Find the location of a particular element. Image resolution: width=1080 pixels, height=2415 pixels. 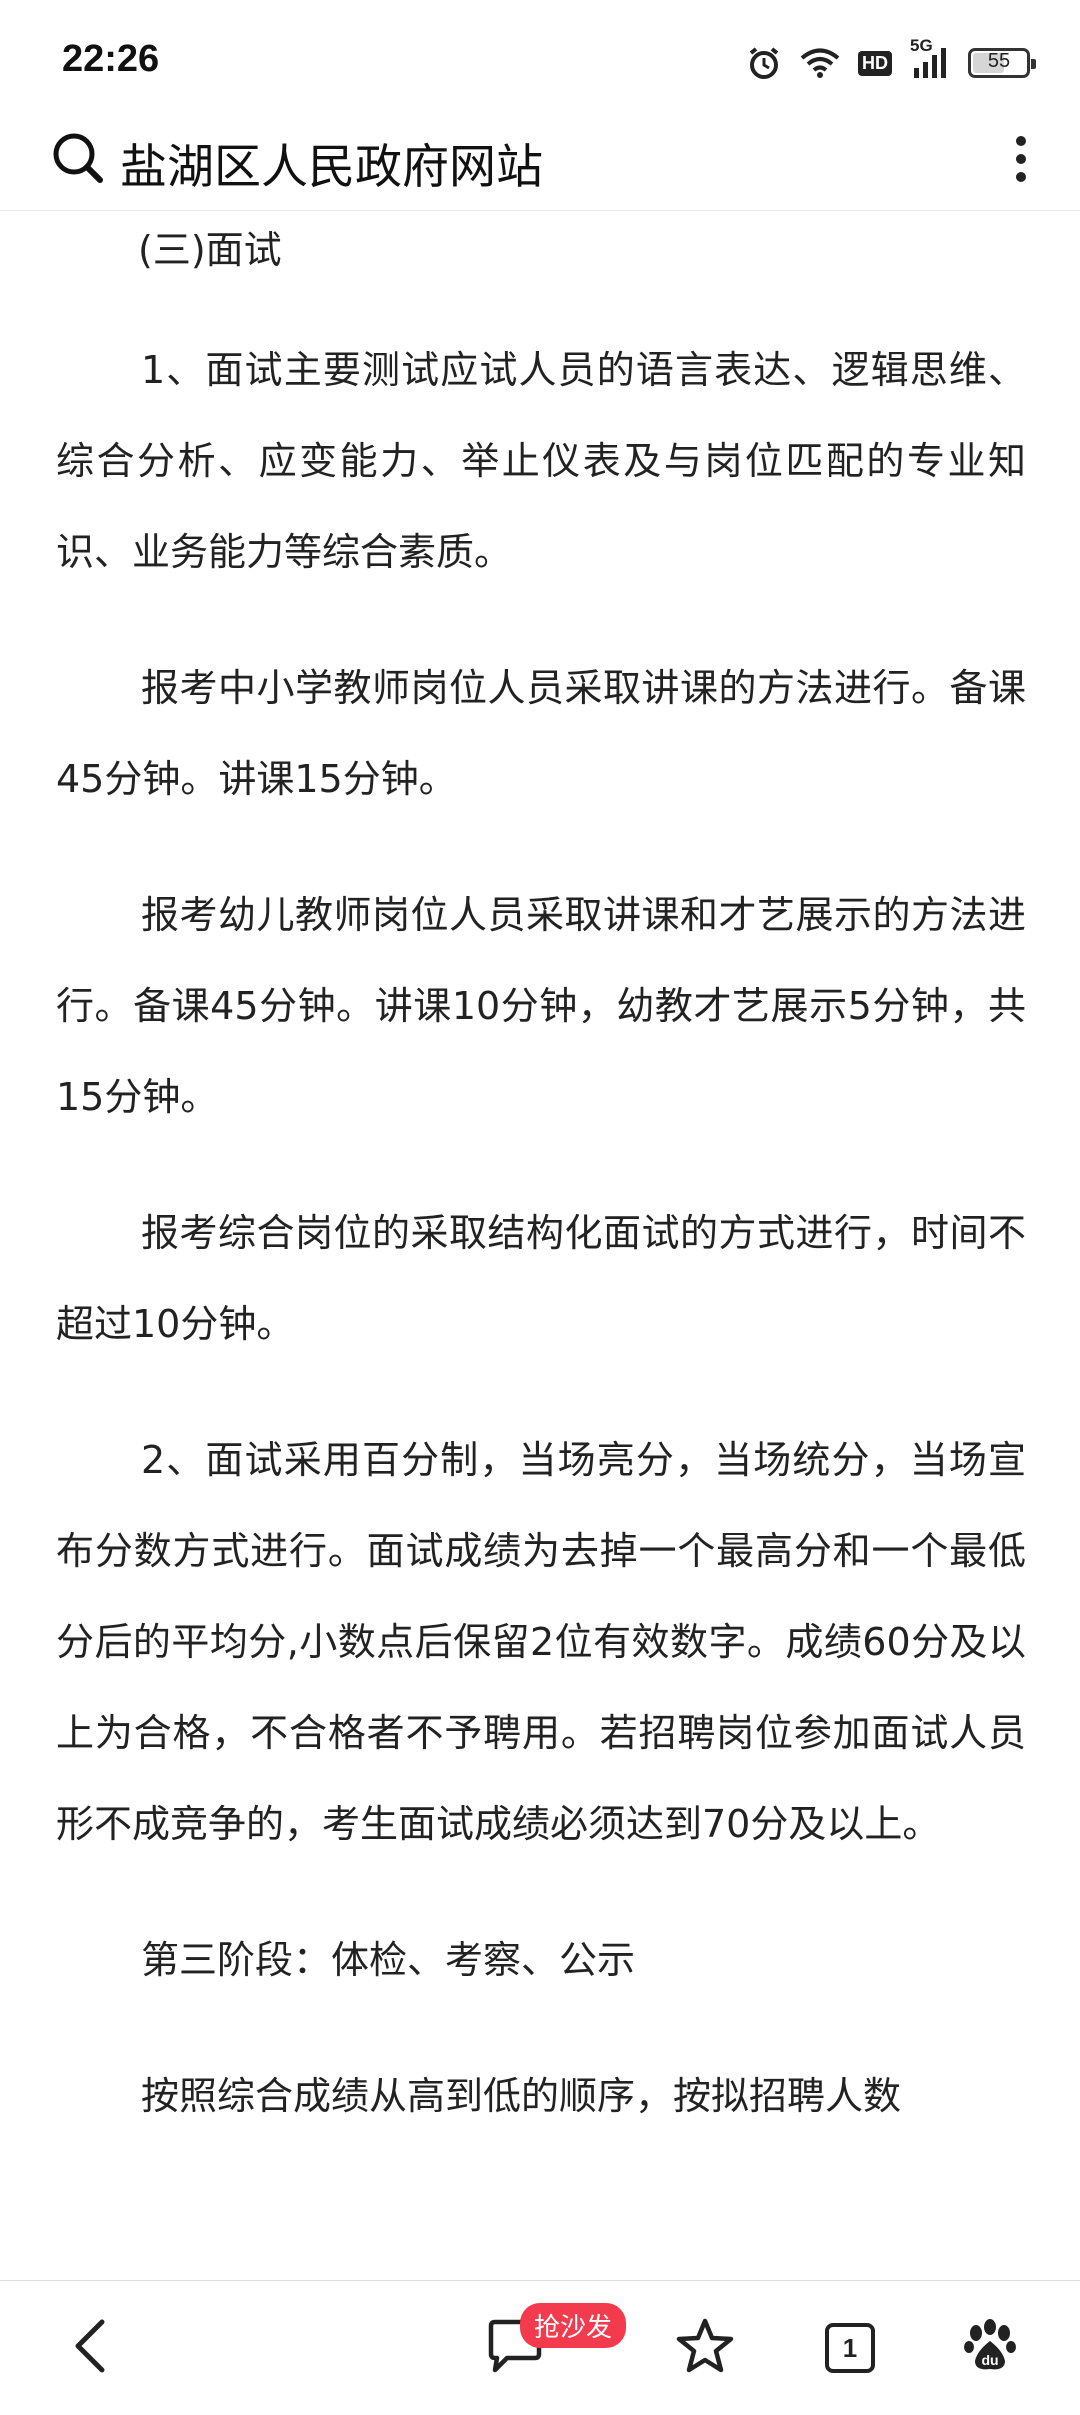

back-arrow-icon is located at coordinates (90, 2348).